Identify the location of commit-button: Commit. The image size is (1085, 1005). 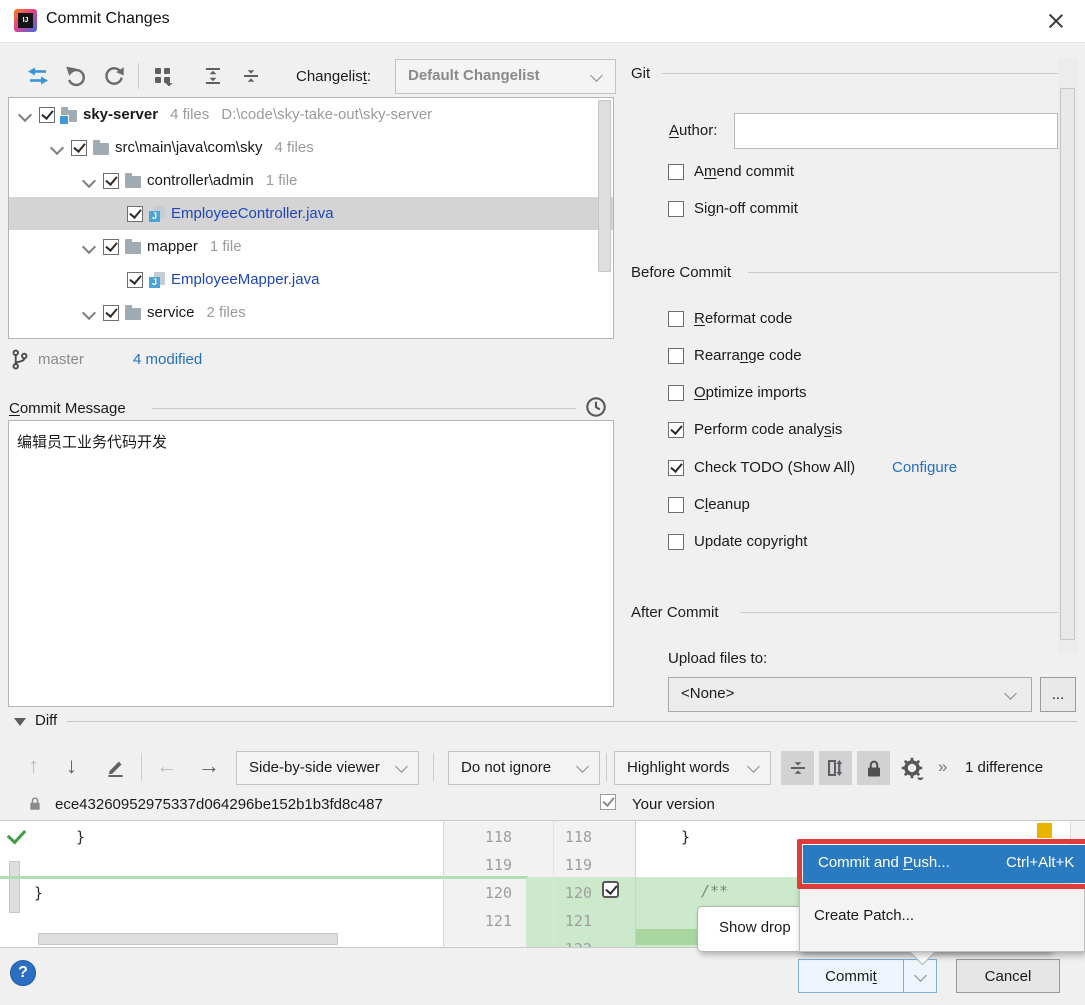
(851, 976).